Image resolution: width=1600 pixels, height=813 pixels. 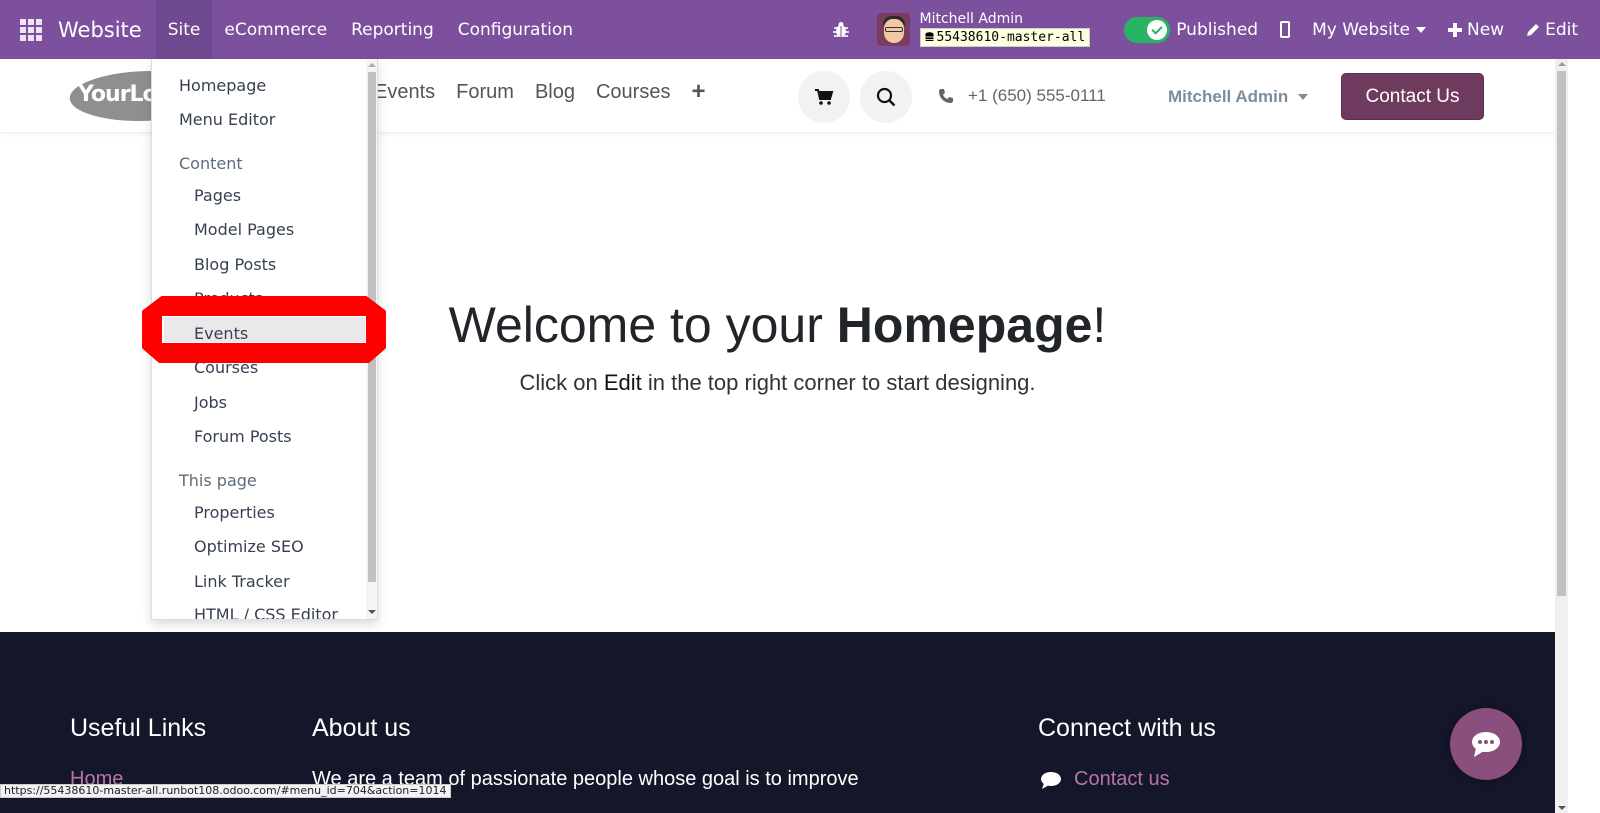 What do you see at coordinates (1122, 779) in the screenshot?
I see `footer-link-contact-us: Contact us` at bounding box center [1122, 779].